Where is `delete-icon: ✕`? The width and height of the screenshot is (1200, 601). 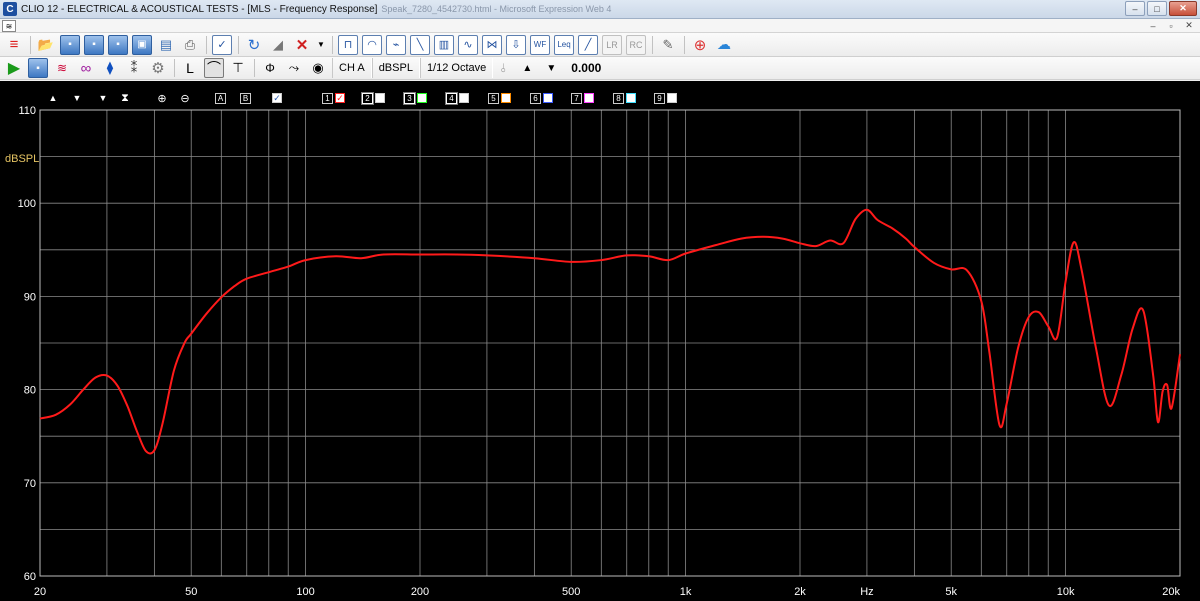 delete-icon: ✕ is located at coordinates (302, 45).